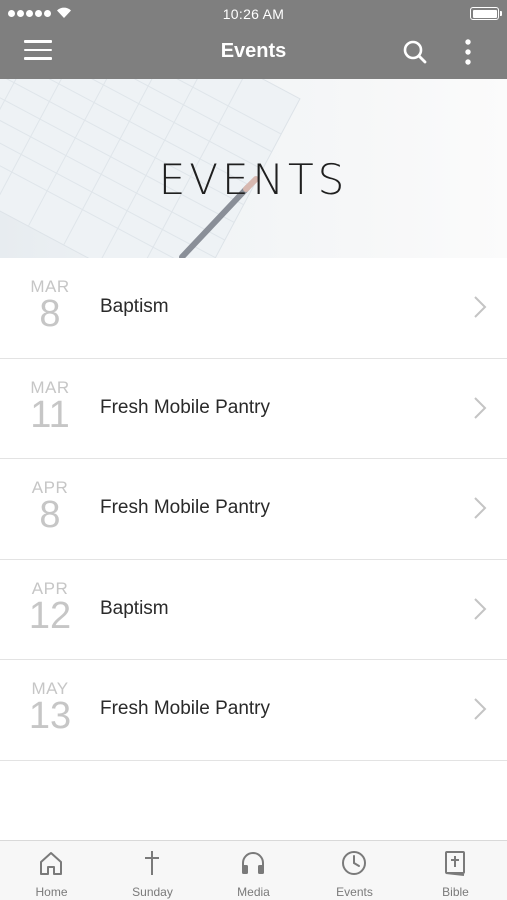 This screenshot has width=507, height=900. I want to click on event-day: 11, so click(50, 414).